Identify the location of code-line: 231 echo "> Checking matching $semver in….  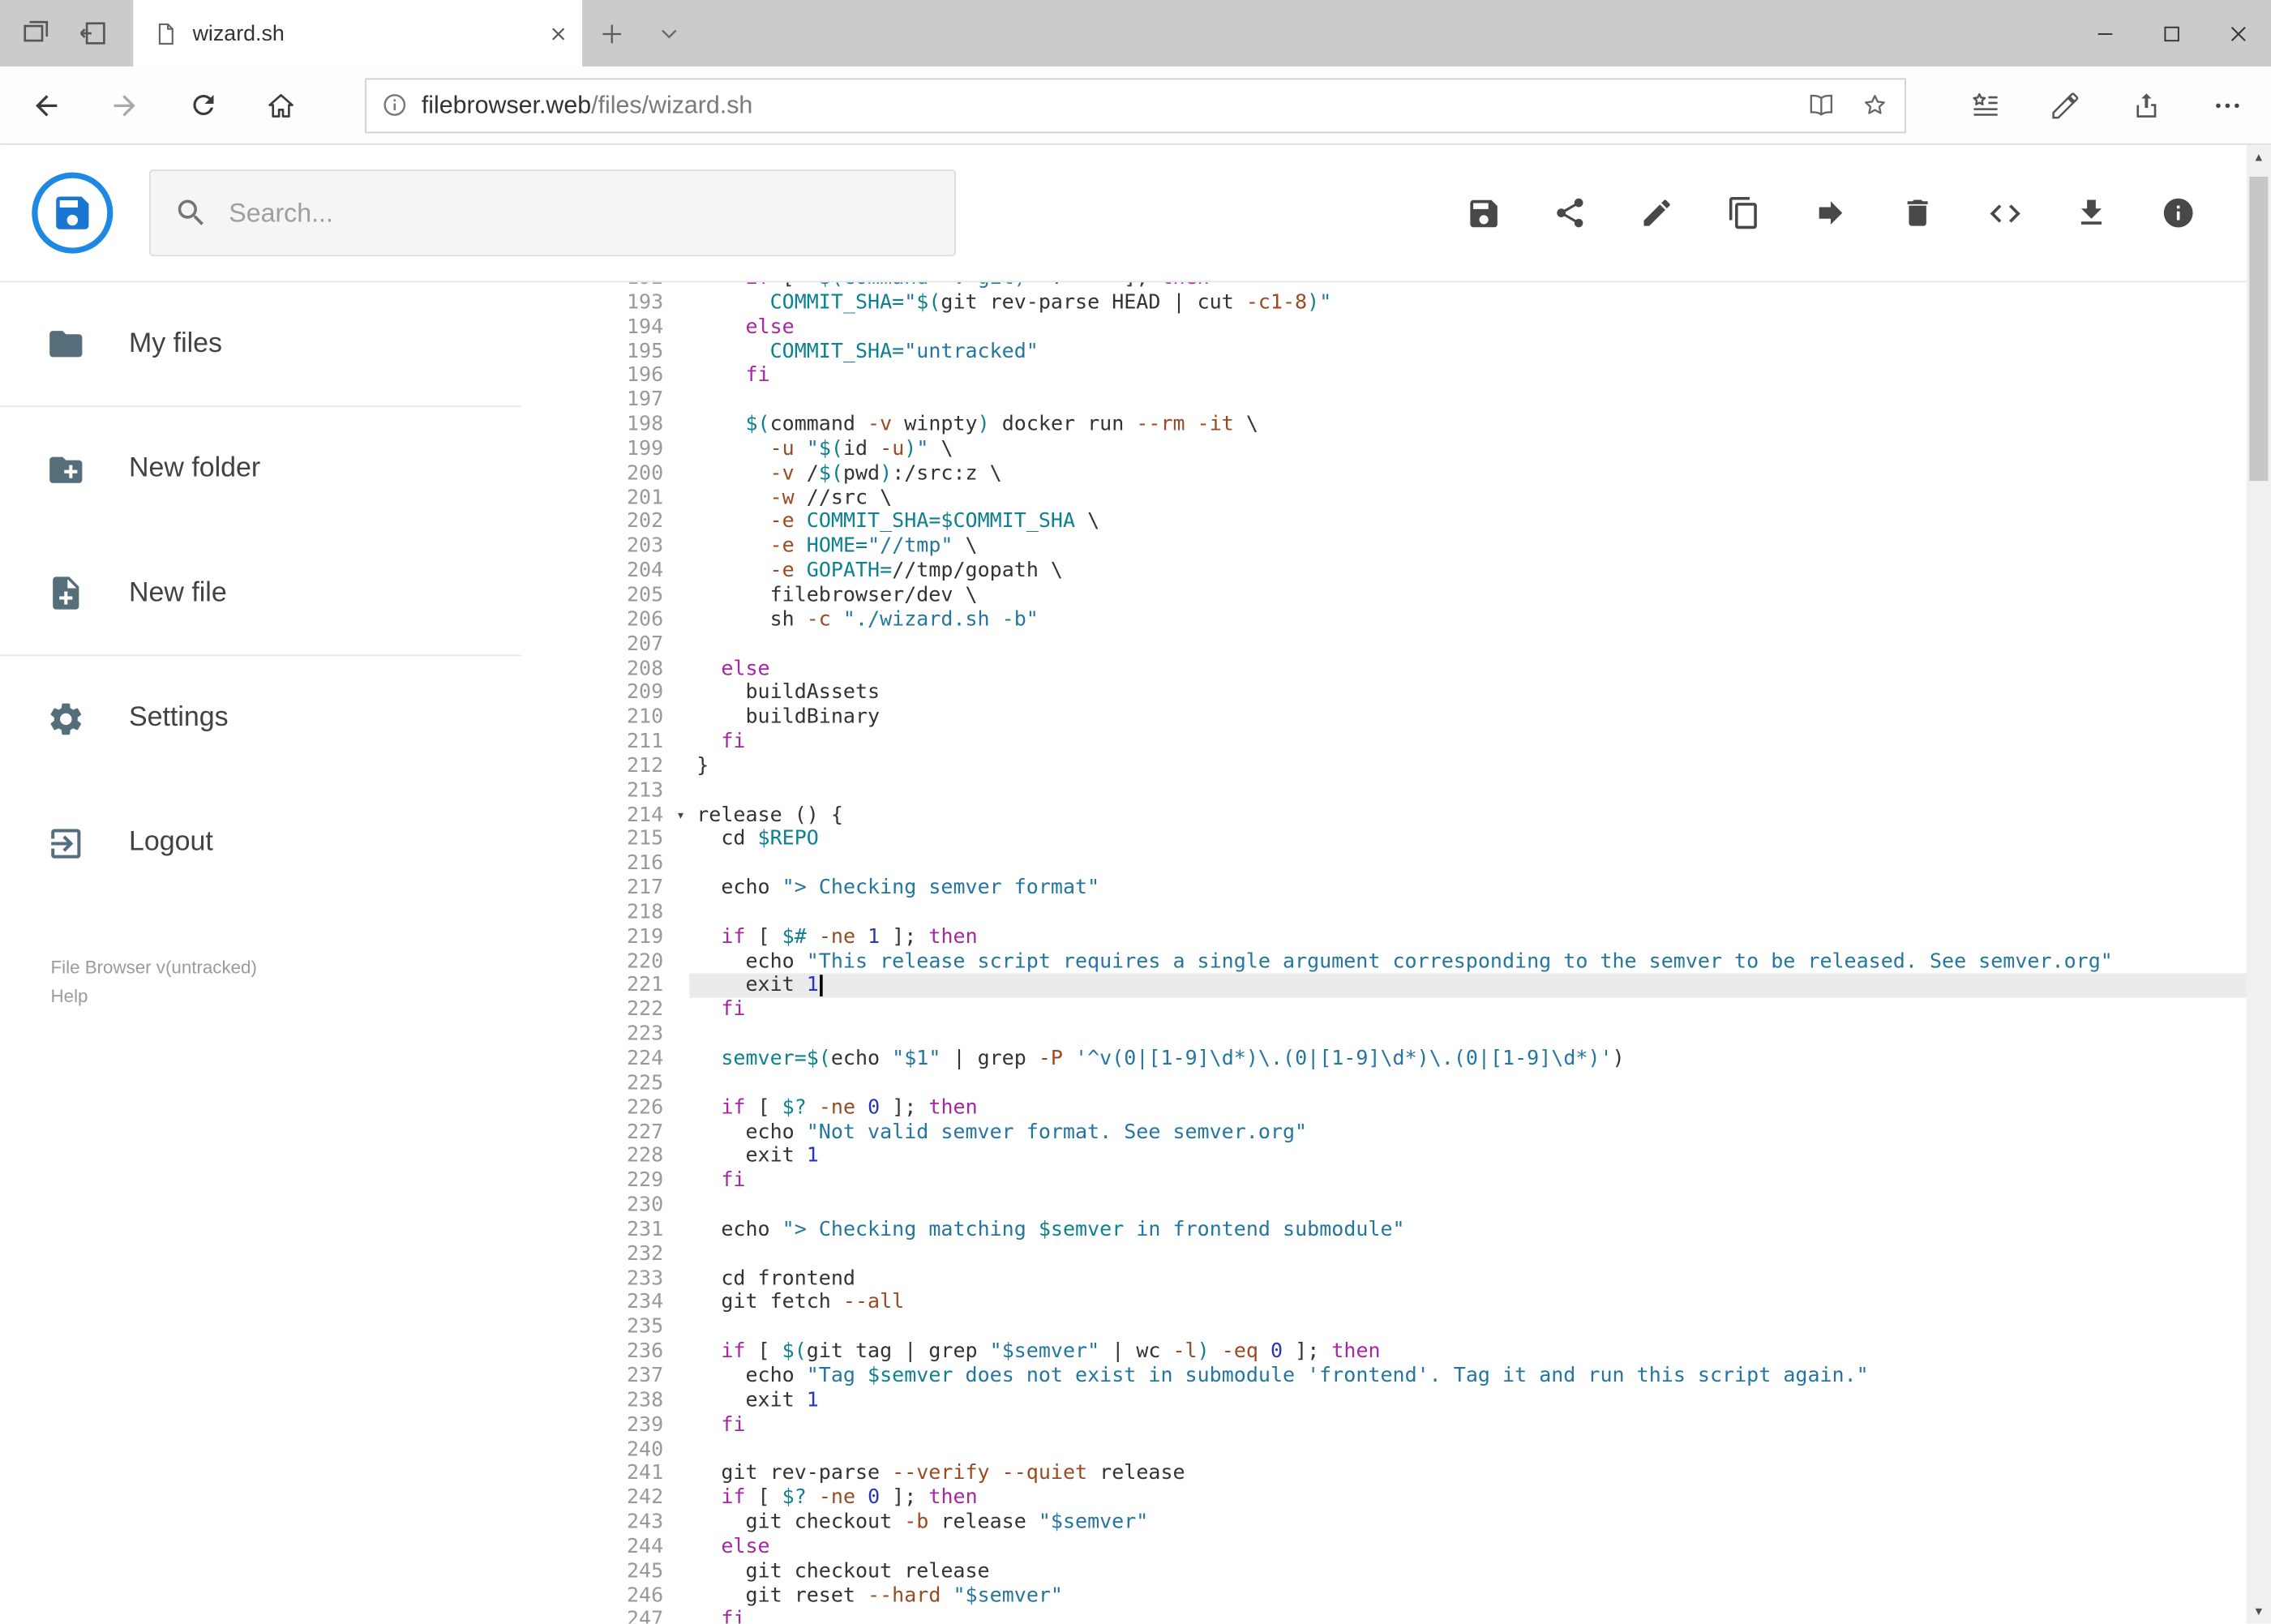
(1427, 1230).